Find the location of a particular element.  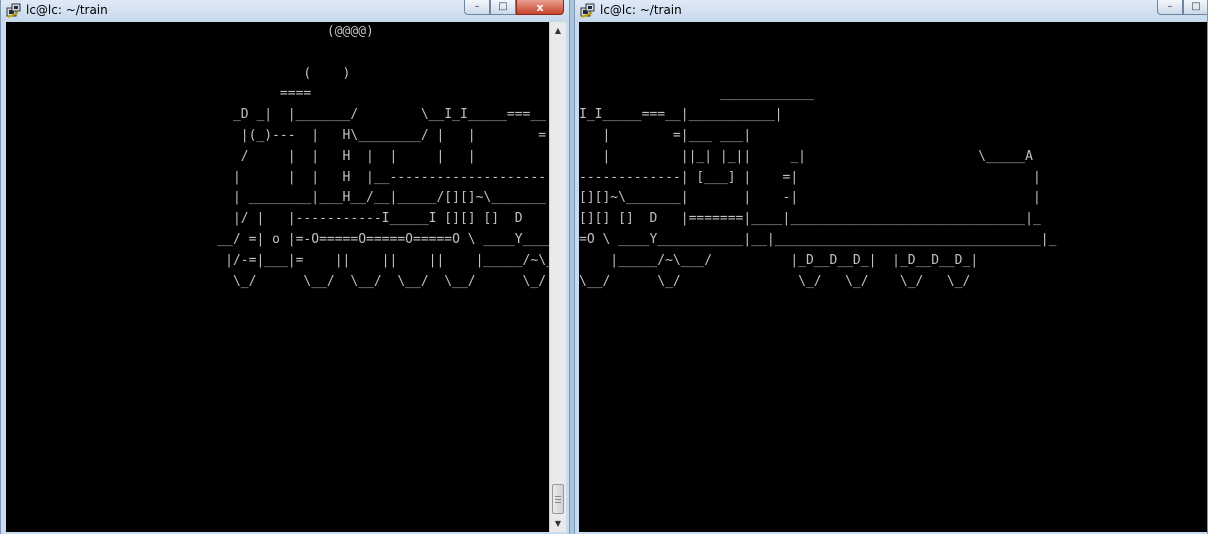

close-button: x is located at coordinates (540, 7).